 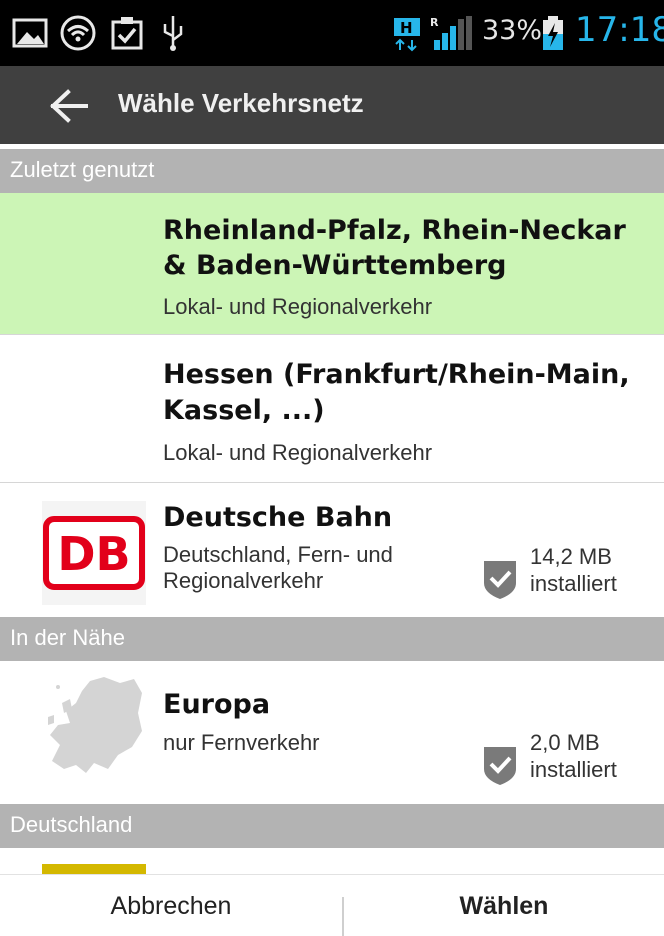 What do you see at coordinates (78, 33) in the screenshot?
I see `wifi-icon` at bounding box center [78, 33].